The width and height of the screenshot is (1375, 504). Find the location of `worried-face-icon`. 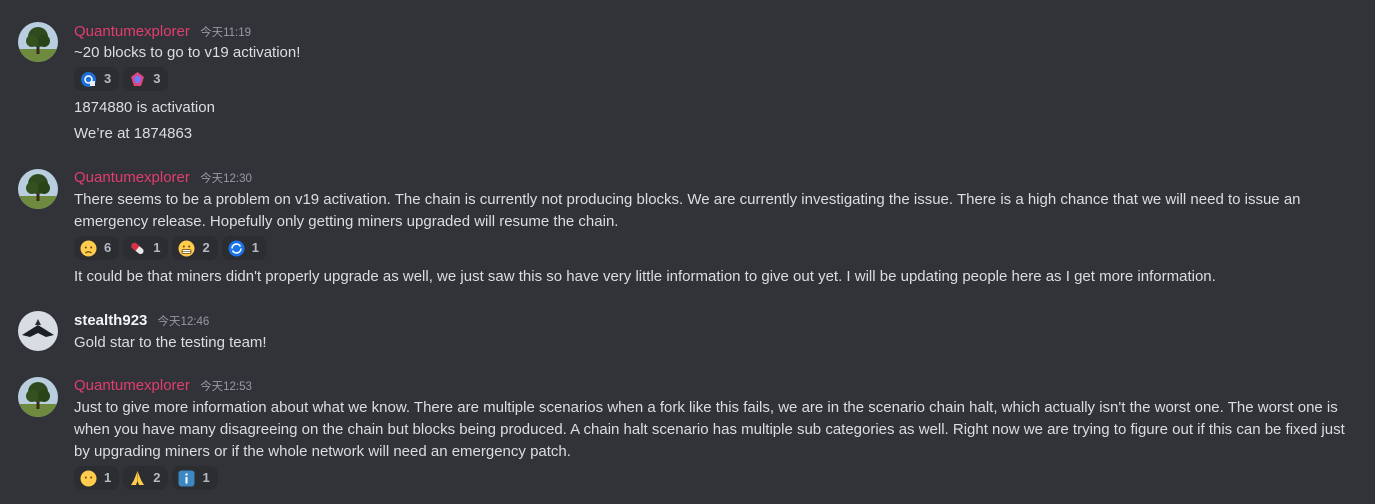

worried-face-icon is located at coordinates (88, 248).